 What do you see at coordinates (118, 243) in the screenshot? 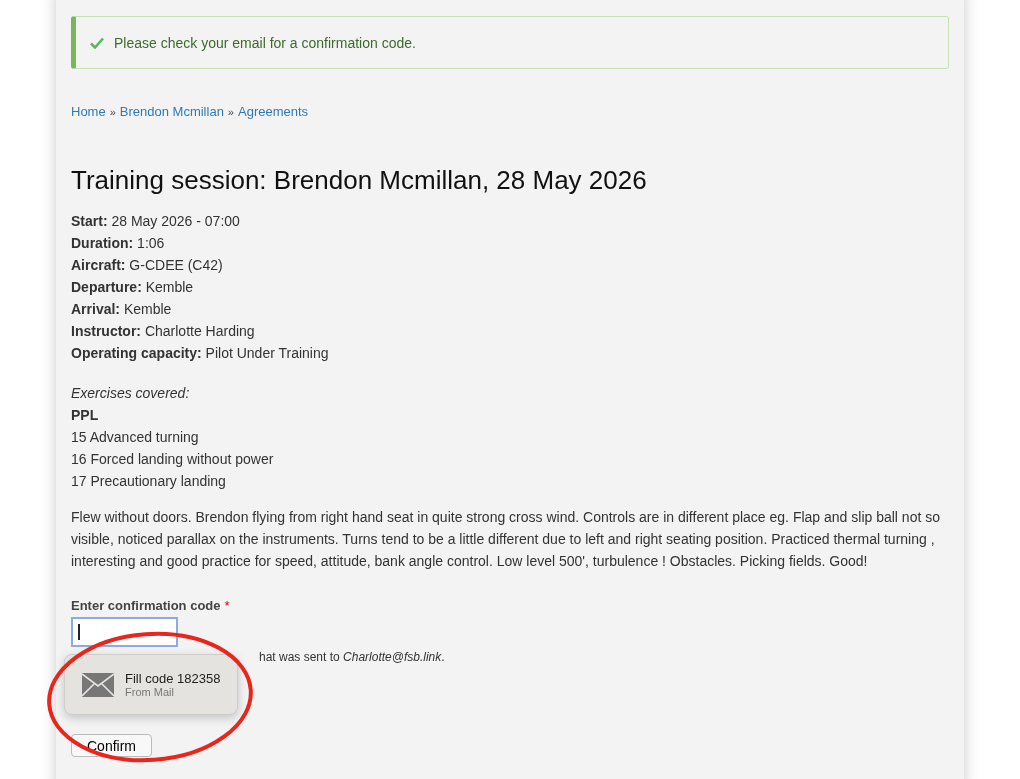
I see `detail-line: Duration: 1:06` at bounding box center [118, 243].